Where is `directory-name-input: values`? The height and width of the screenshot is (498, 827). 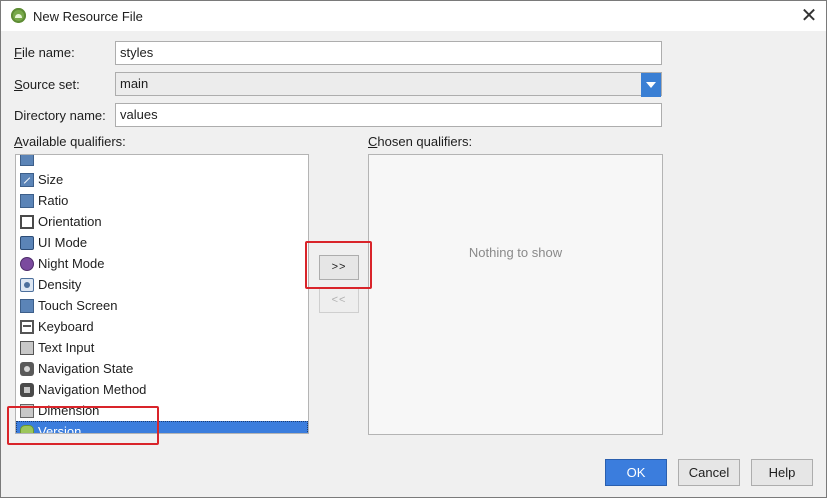
directory-name-input: values is located at coordinates (388, 115).